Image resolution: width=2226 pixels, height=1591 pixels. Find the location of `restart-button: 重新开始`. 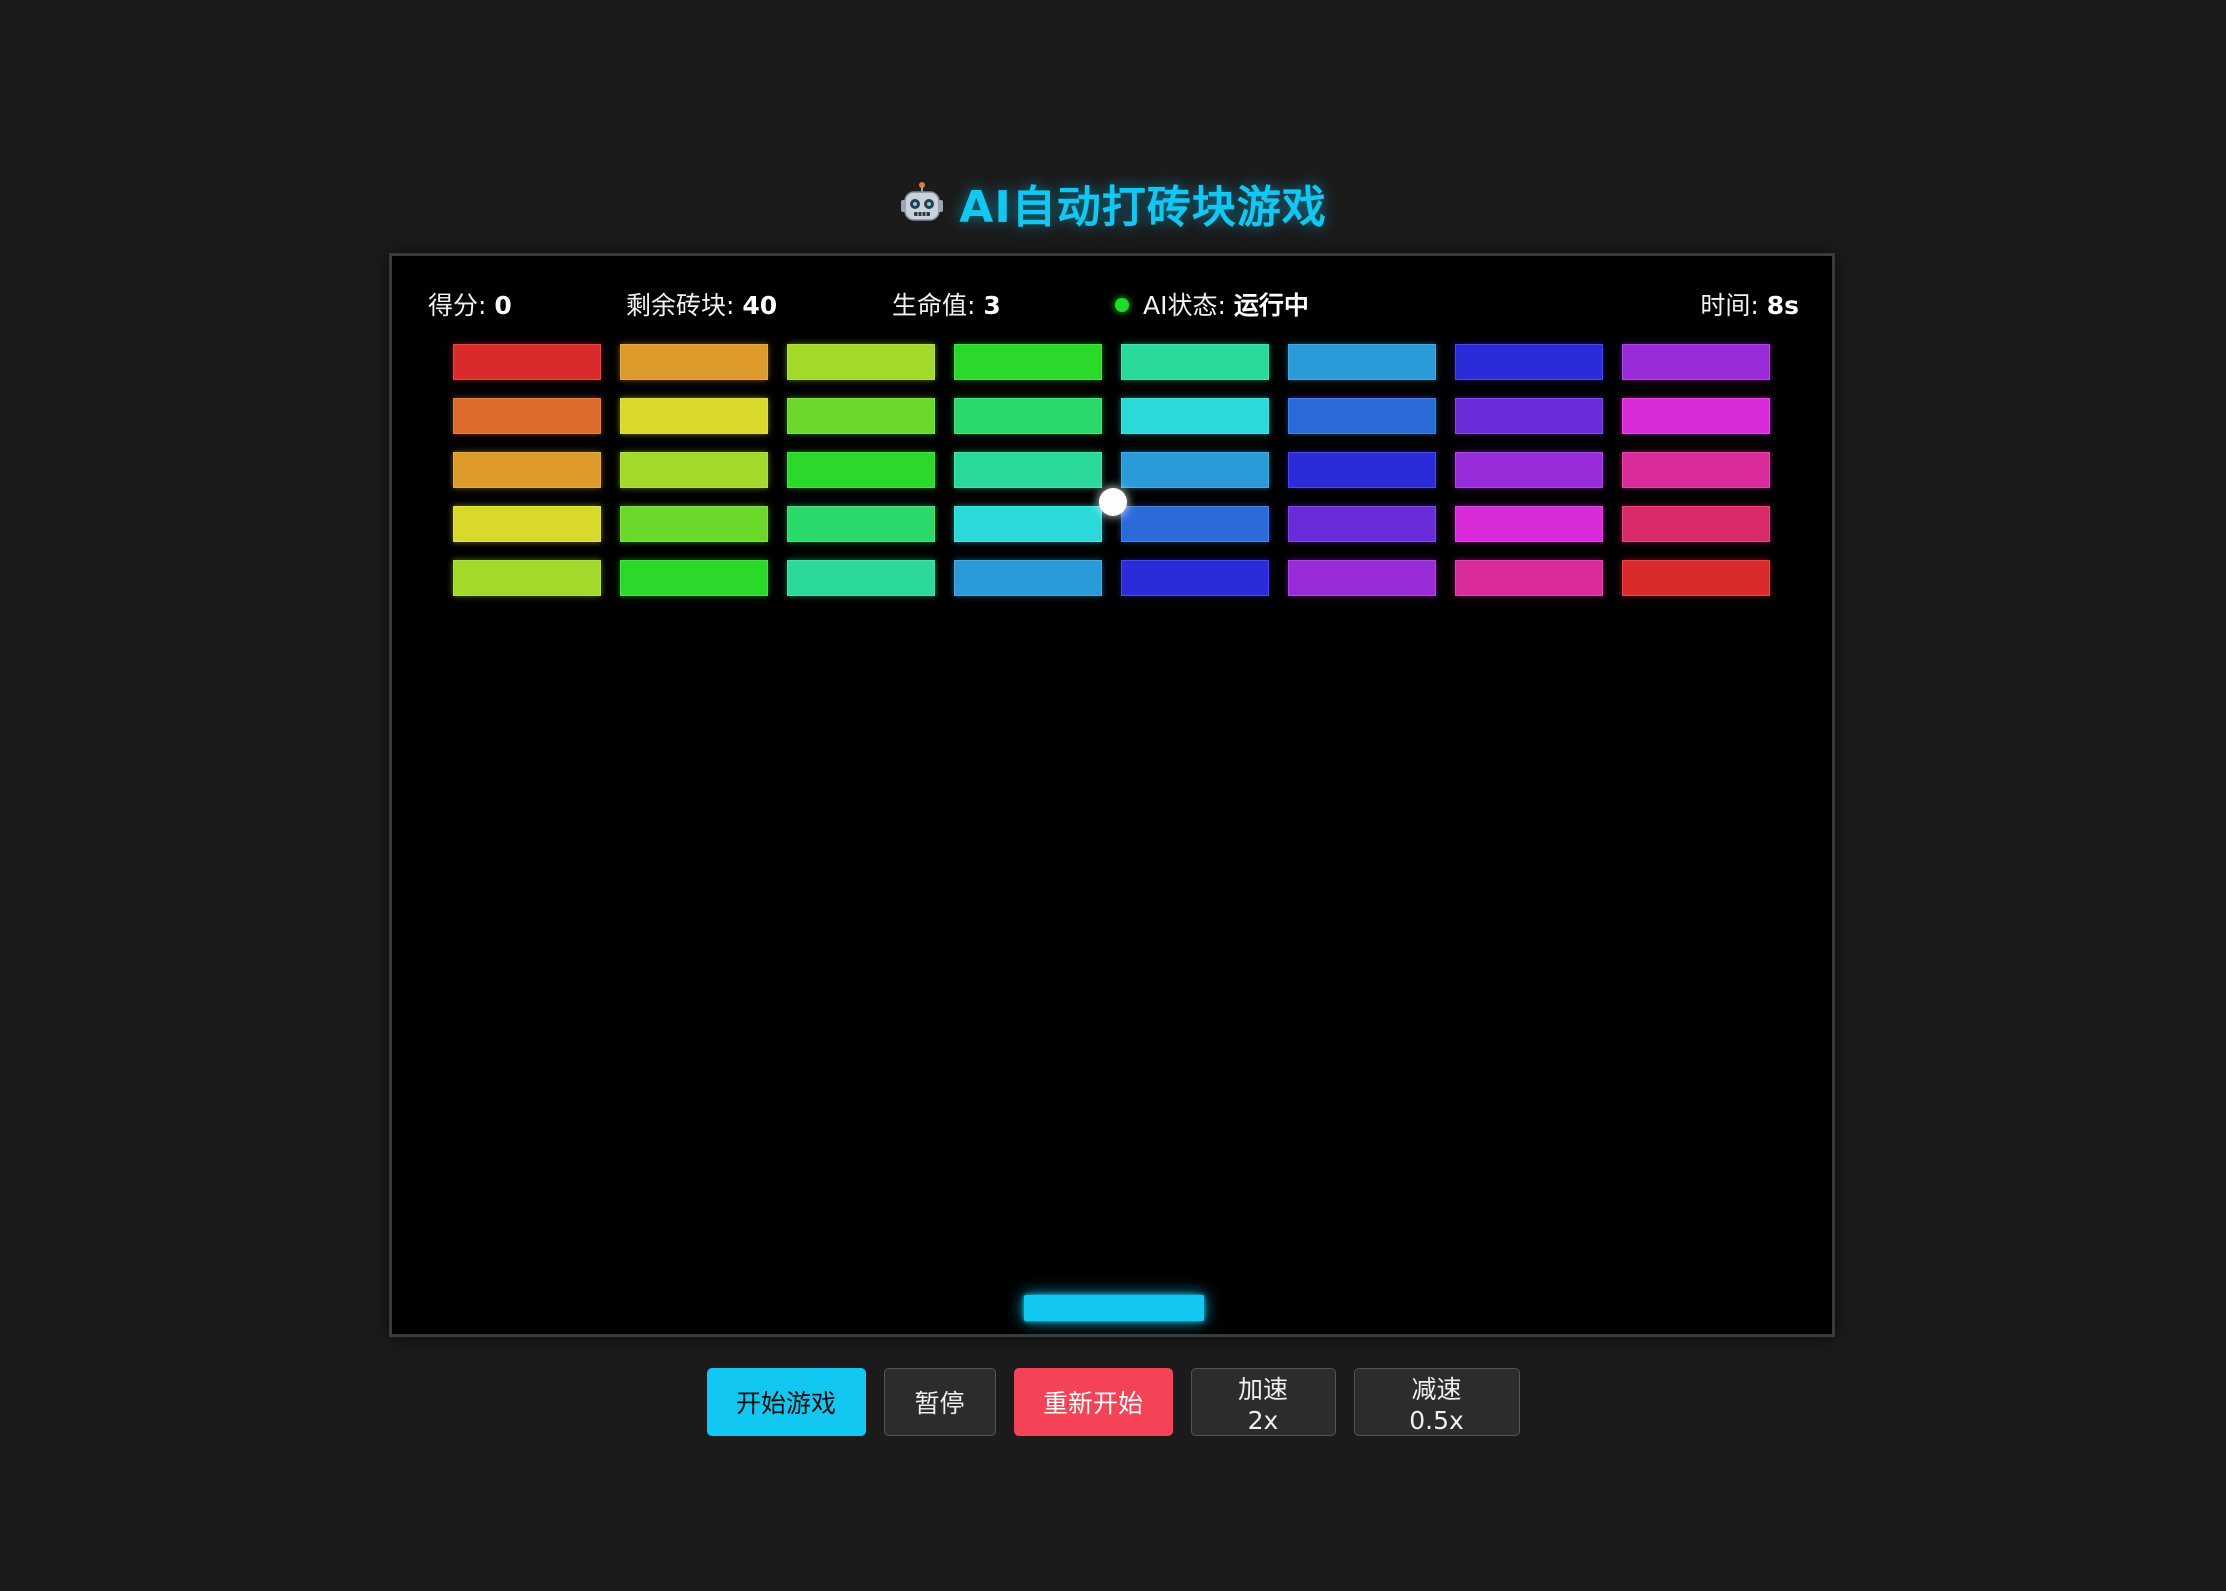

restart-button: 重新开始 is located at coordinates (1093, 1402).